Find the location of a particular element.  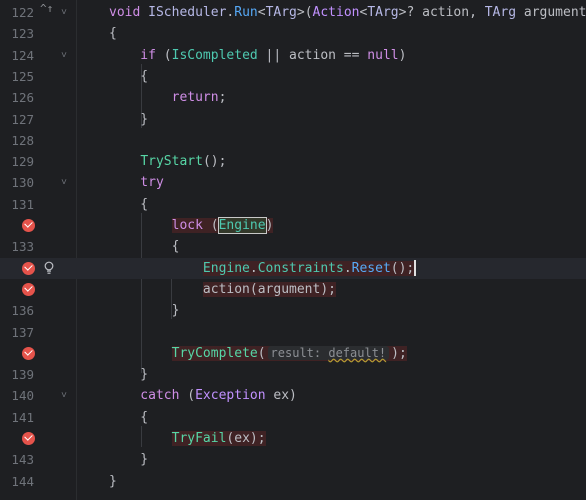

code-line: TryFail(ex); is located at coordinates (293, 438).